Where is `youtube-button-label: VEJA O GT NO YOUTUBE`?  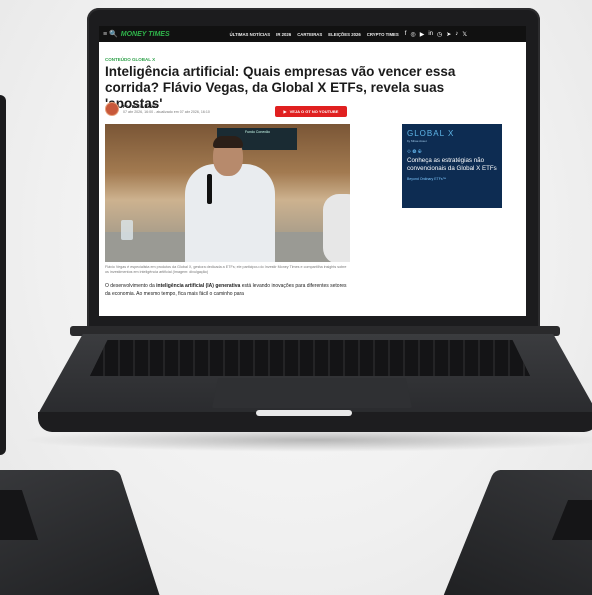
youtube-button-label: VEJA O GT NO YOUTUBE is located at coordinates (314, 111).